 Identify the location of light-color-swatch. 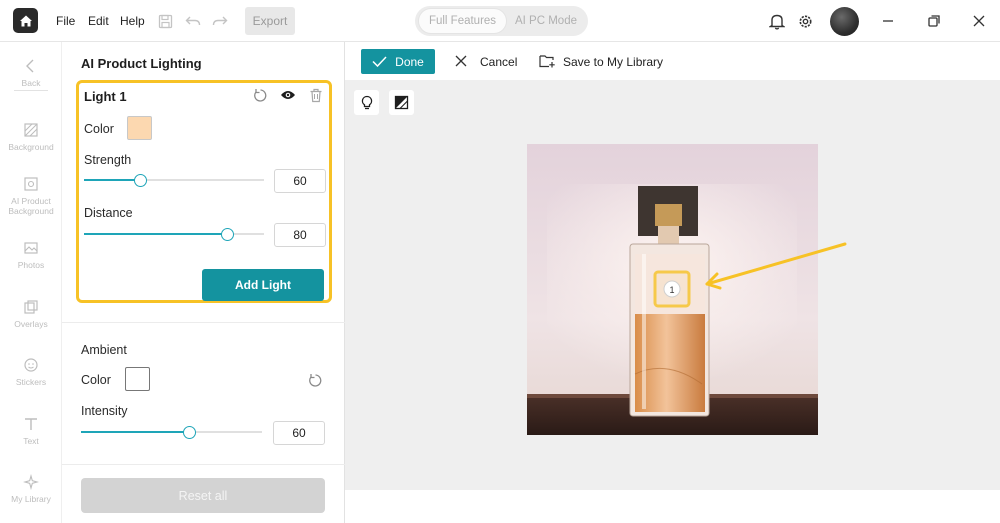
(139, 128).